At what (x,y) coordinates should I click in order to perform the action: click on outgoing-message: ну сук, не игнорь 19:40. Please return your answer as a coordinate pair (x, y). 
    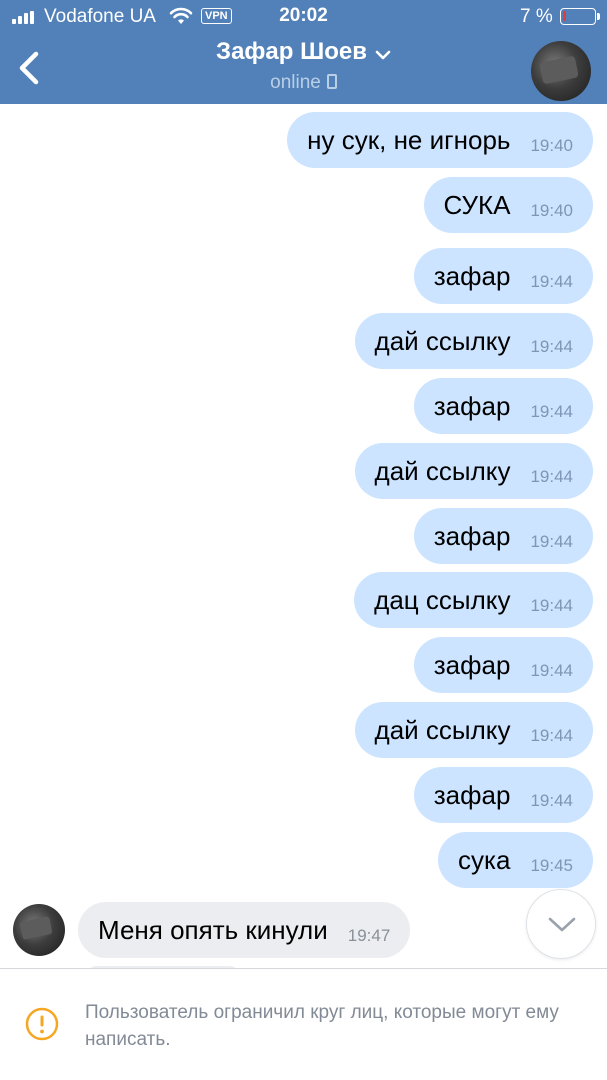
    Looking at the image, I should click on (440, 140).